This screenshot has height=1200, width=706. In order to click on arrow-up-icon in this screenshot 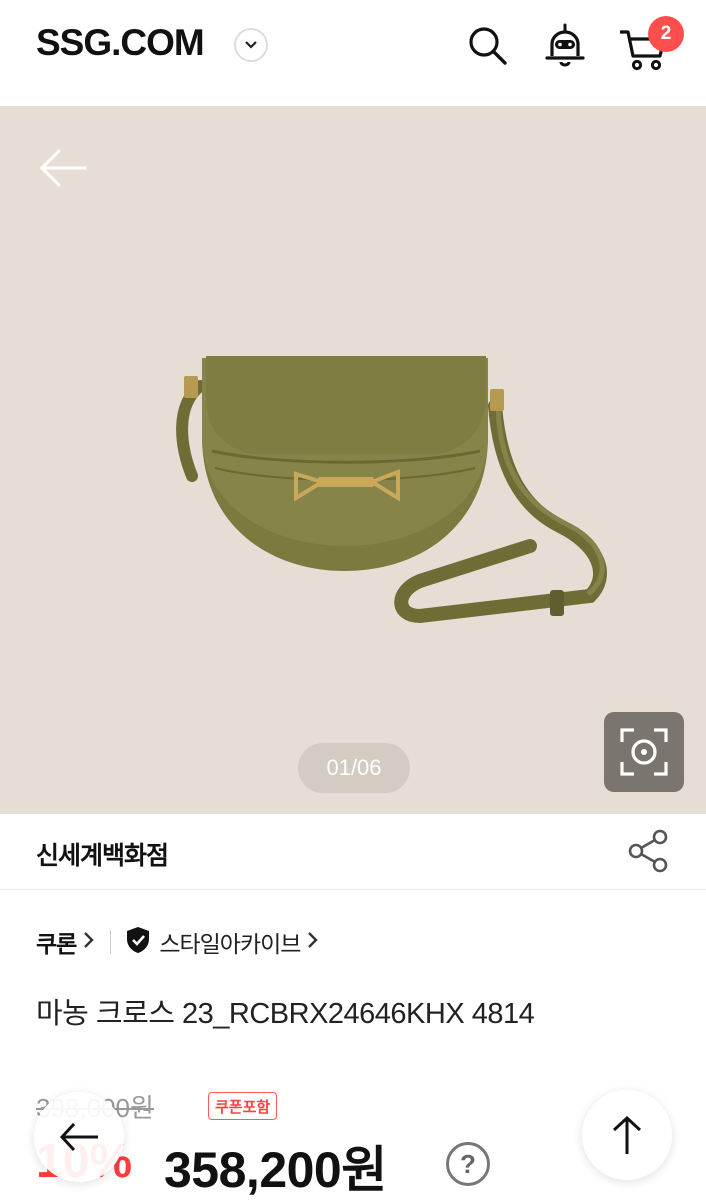, I will do `click(627, 1134)`.